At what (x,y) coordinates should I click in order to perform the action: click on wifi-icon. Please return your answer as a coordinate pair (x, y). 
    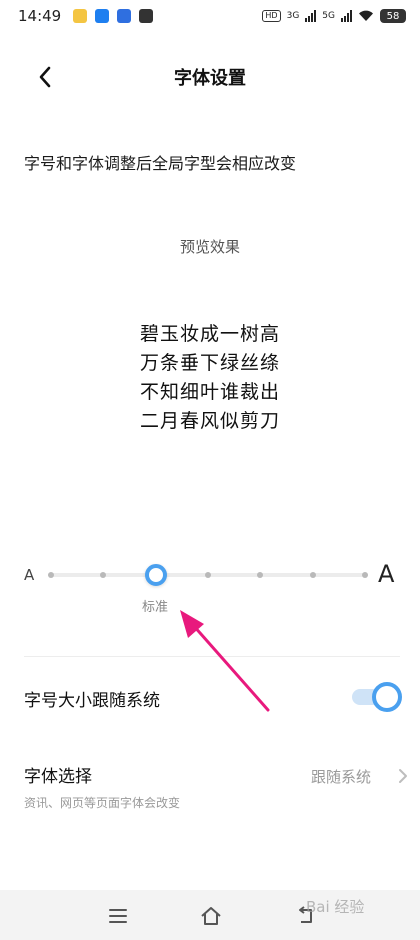
    Looking at the image, I should click on (366, 15).